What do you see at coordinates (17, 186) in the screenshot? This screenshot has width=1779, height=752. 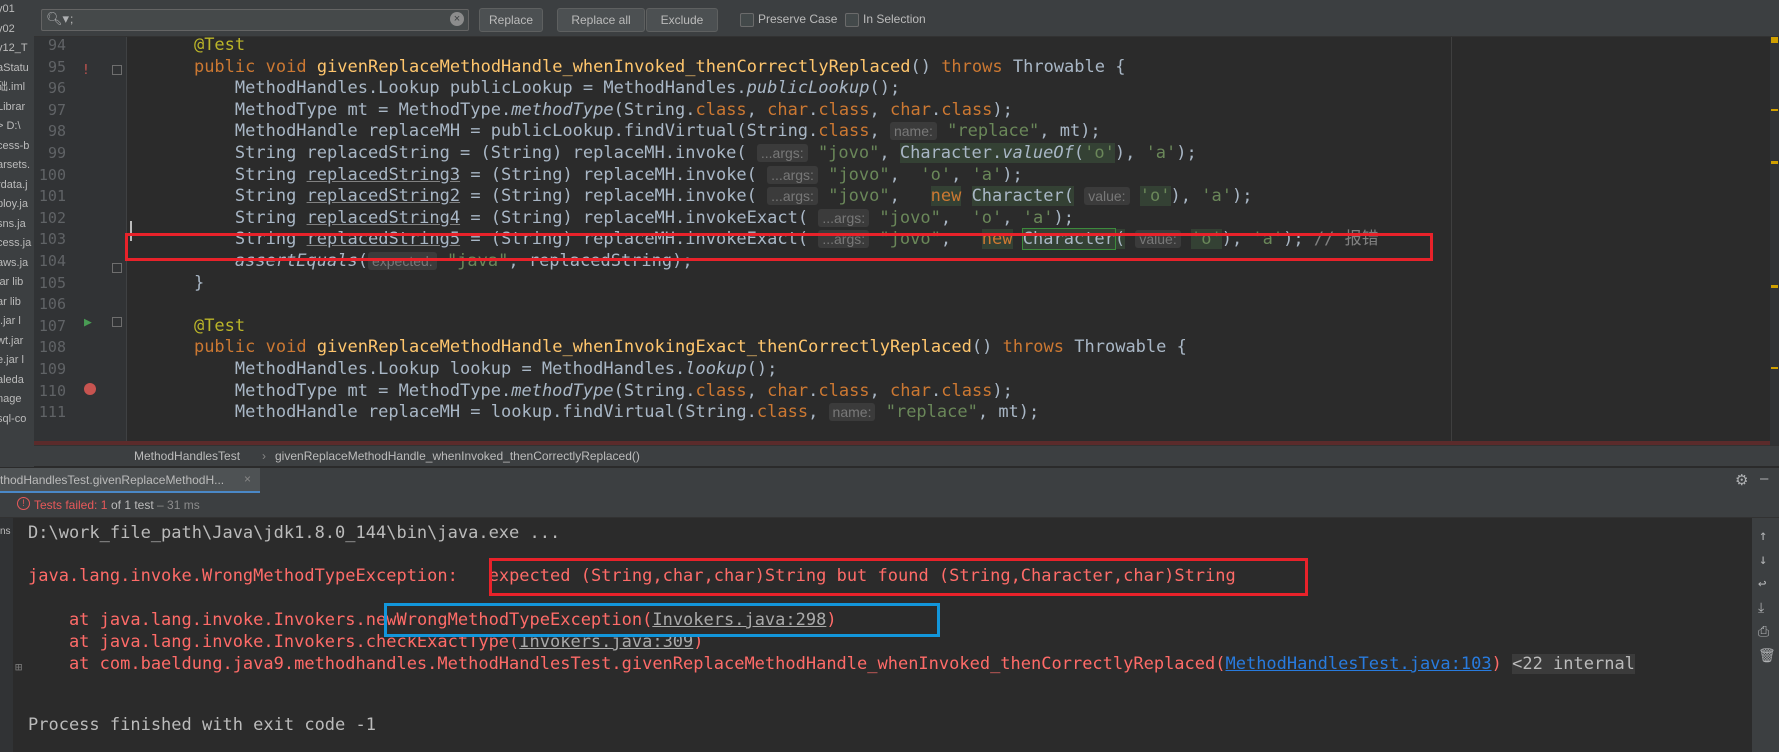 I see `project-tree-item: rdata.j` at bounding box center [17, 186].